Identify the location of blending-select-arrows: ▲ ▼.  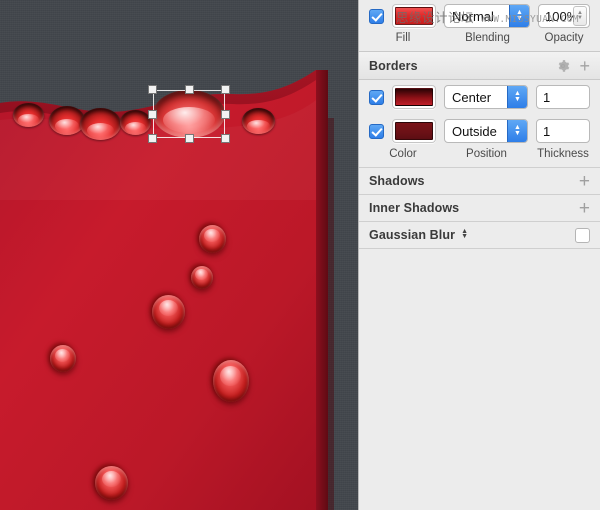
(519, 16).